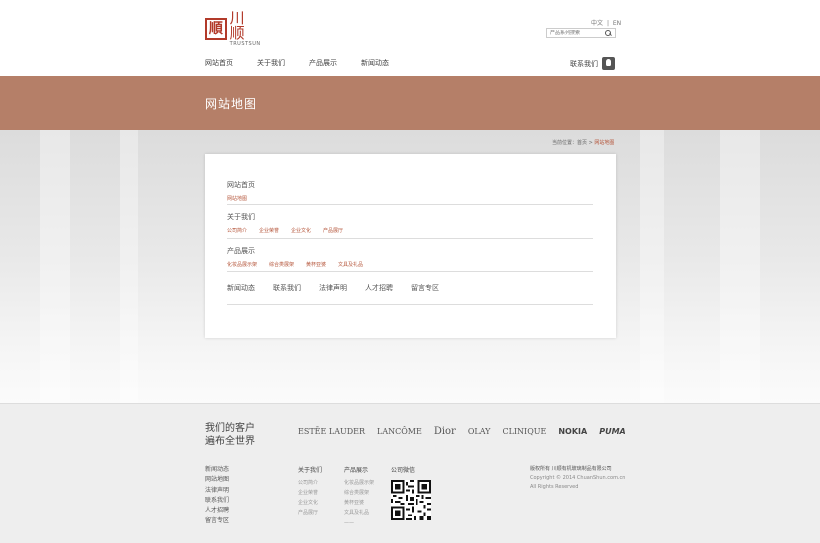 This screenshot has width=820, height=543. I want to click on brand-logo-estee-lauder: ESTĒE LAUDER, so click(331, 431).